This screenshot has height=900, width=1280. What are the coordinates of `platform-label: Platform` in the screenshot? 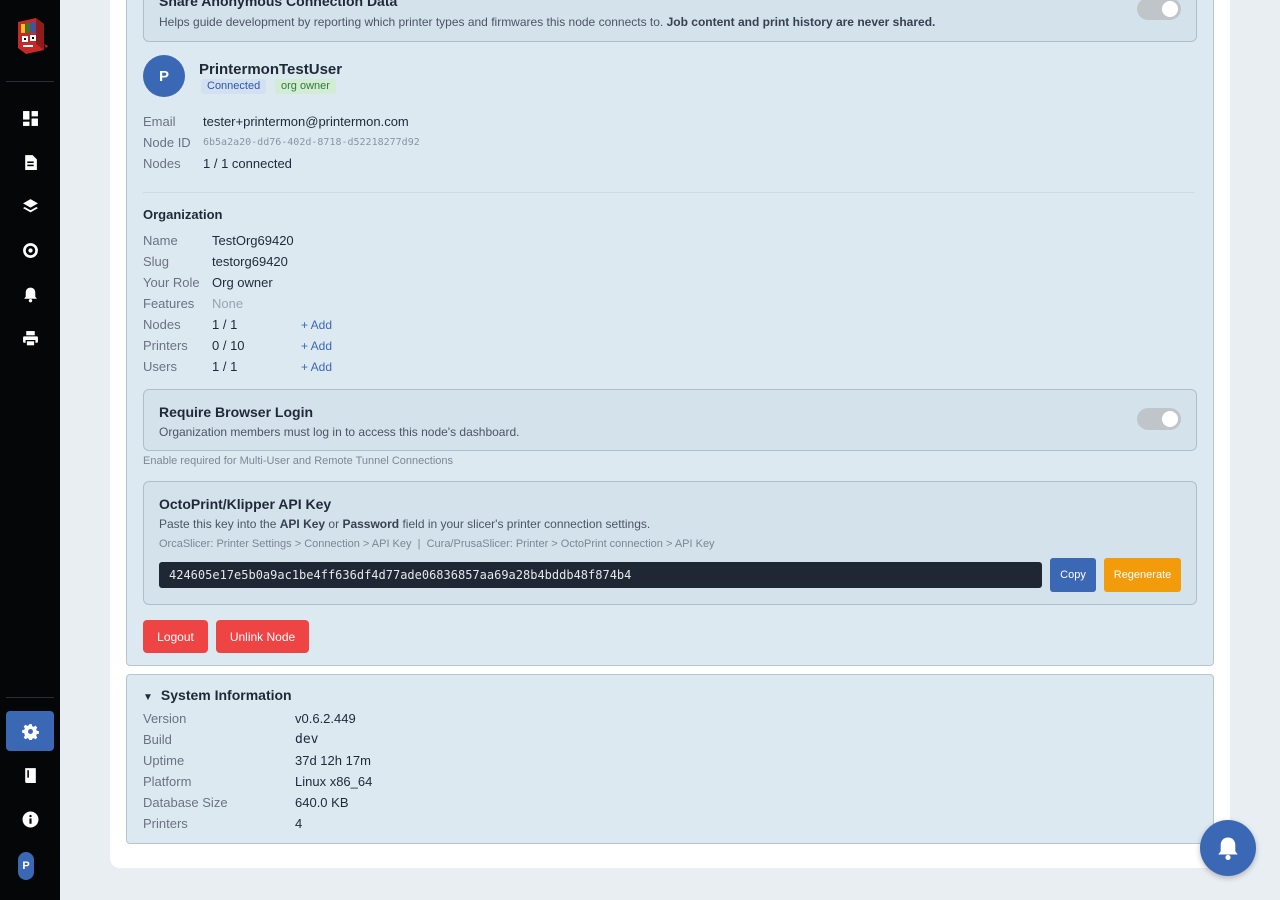 It's located at (167, 781).